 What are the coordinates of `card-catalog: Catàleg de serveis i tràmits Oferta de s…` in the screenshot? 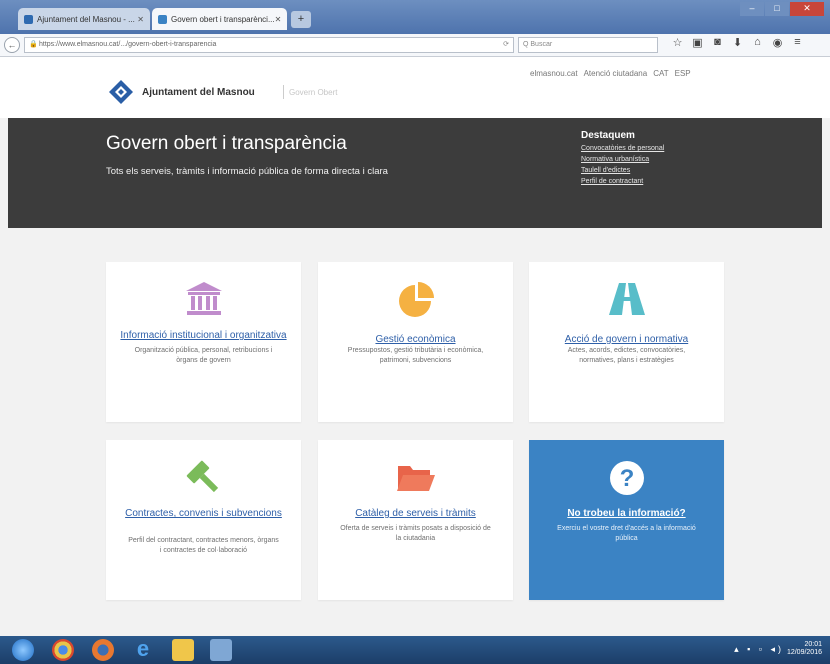 It's located at (415, 520).